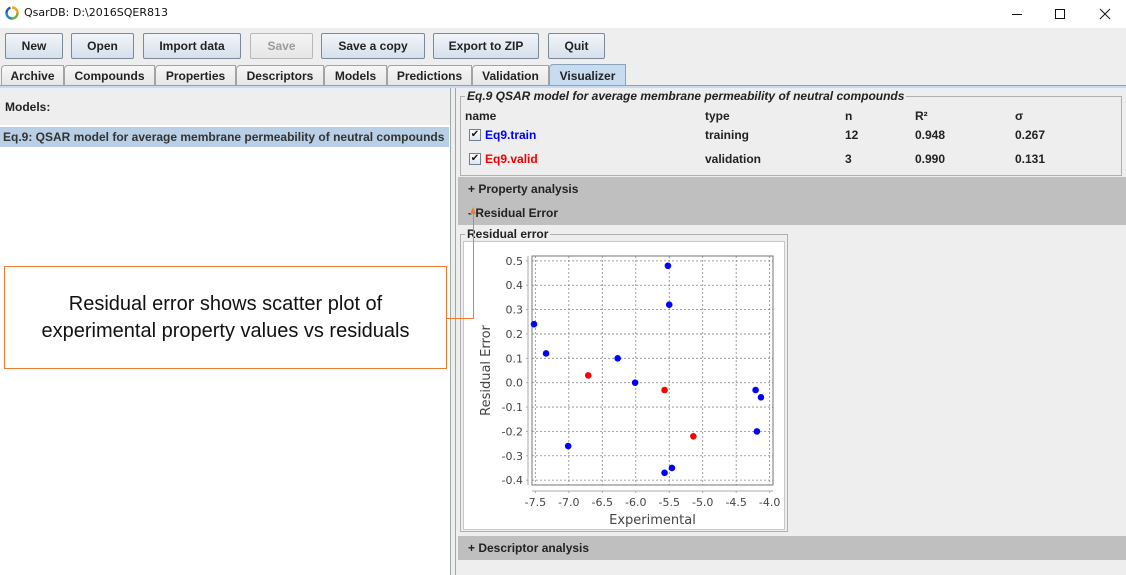  Describe the element at coordinates (512, 480) in the screenshot. I see `y-tick-label: -0.4` at that location.